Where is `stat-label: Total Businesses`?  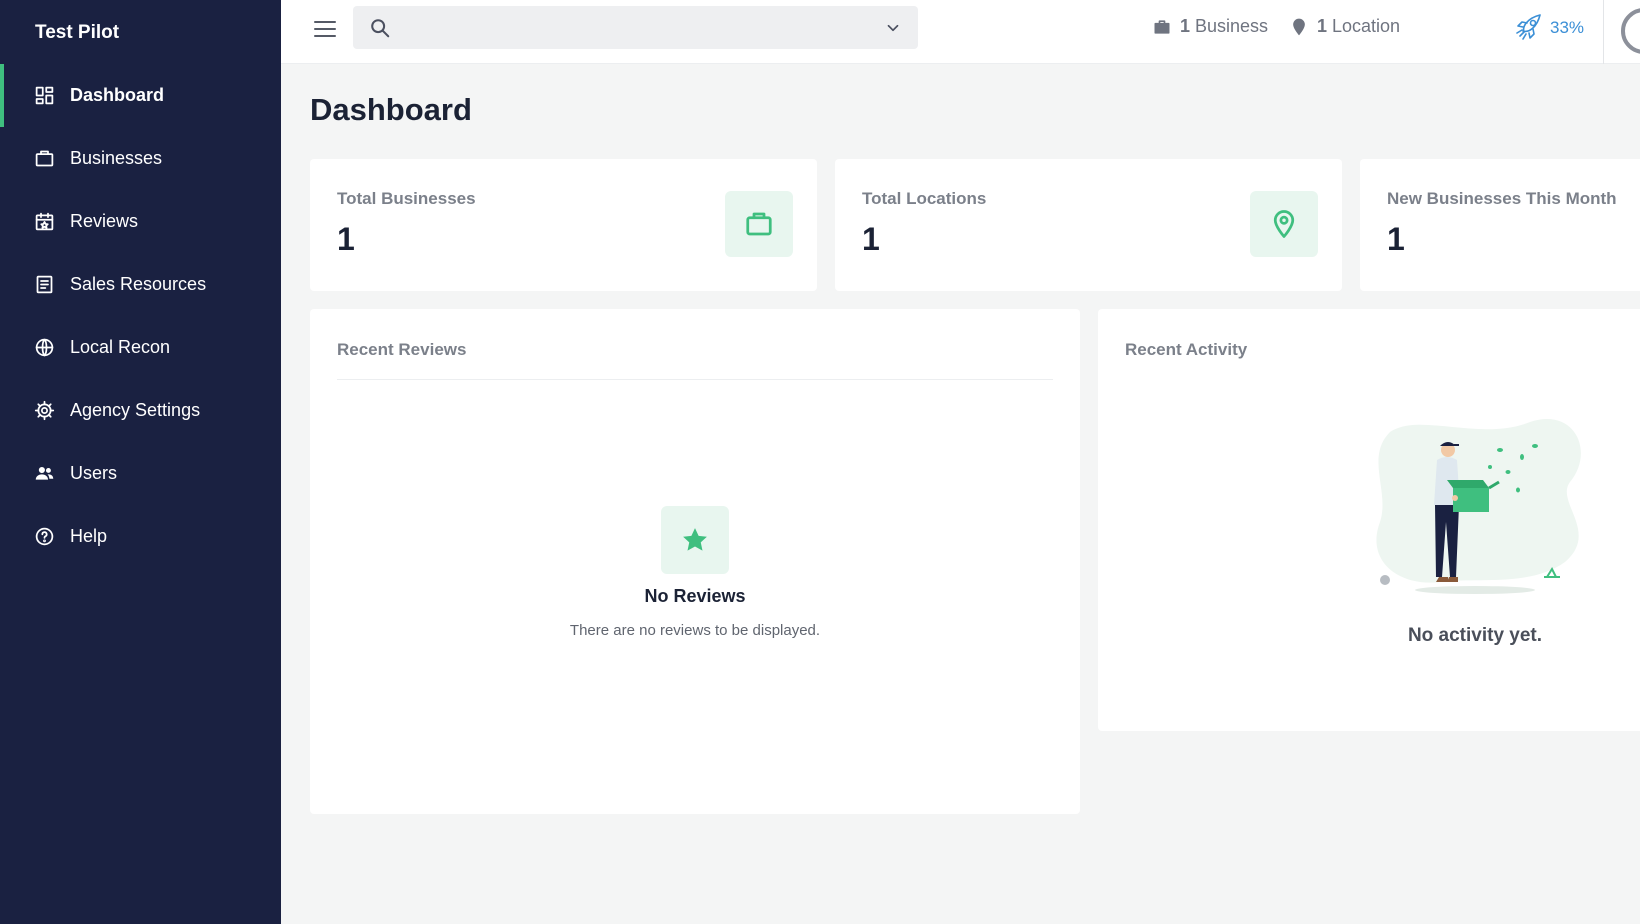
stat-label: Total Businesses is located at coordinates (406, 198).